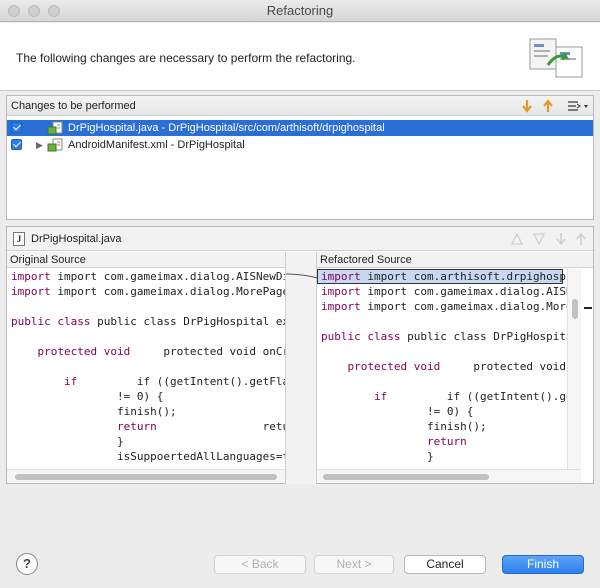 This screenshot has width=600, height=588. I want to click on refactored-horizontal-scrollbar, so click(449, 476).